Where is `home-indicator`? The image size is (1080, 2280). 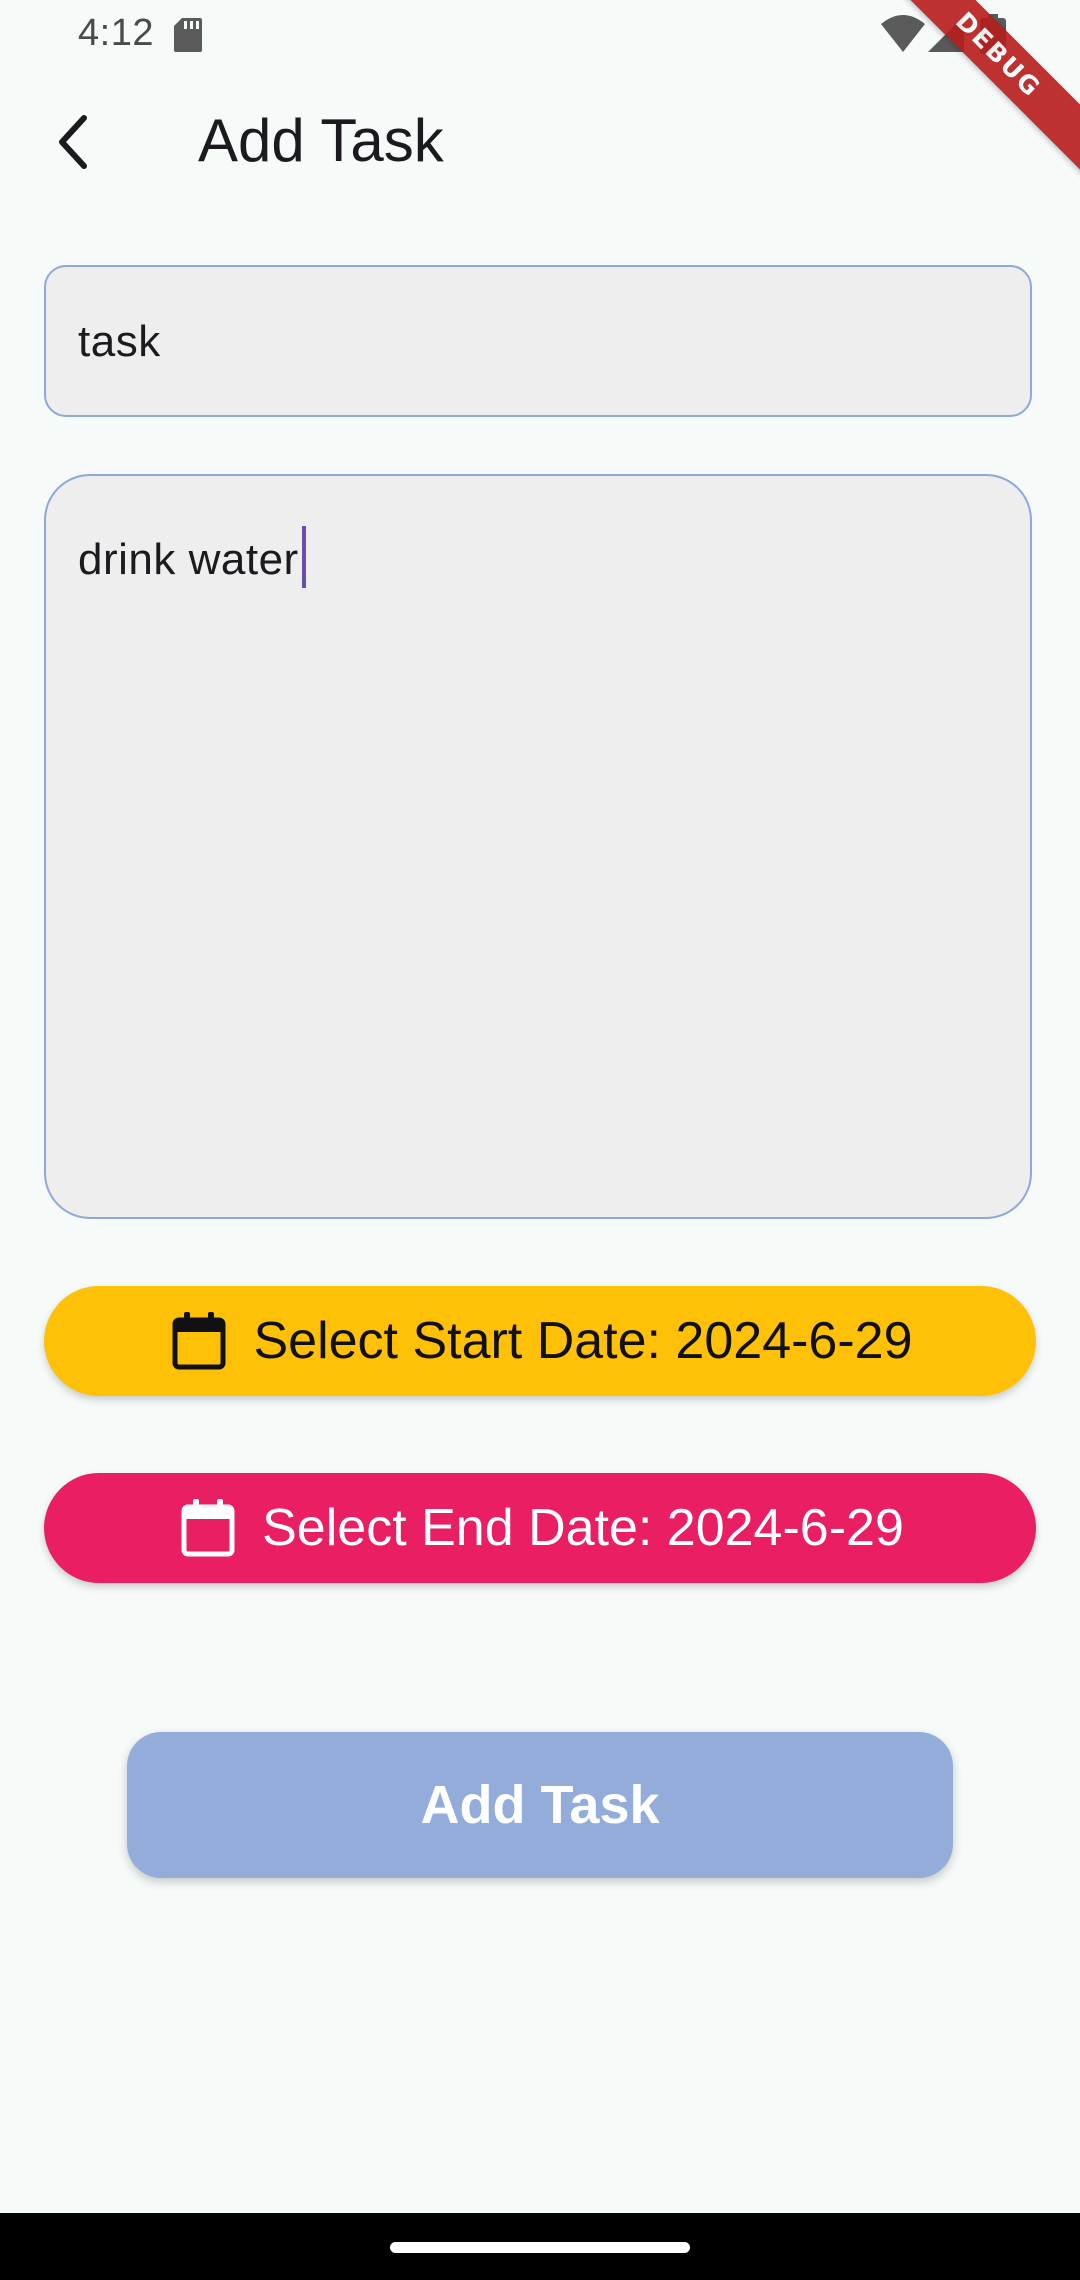 home-indicator is located at coordinates (540, 2247).